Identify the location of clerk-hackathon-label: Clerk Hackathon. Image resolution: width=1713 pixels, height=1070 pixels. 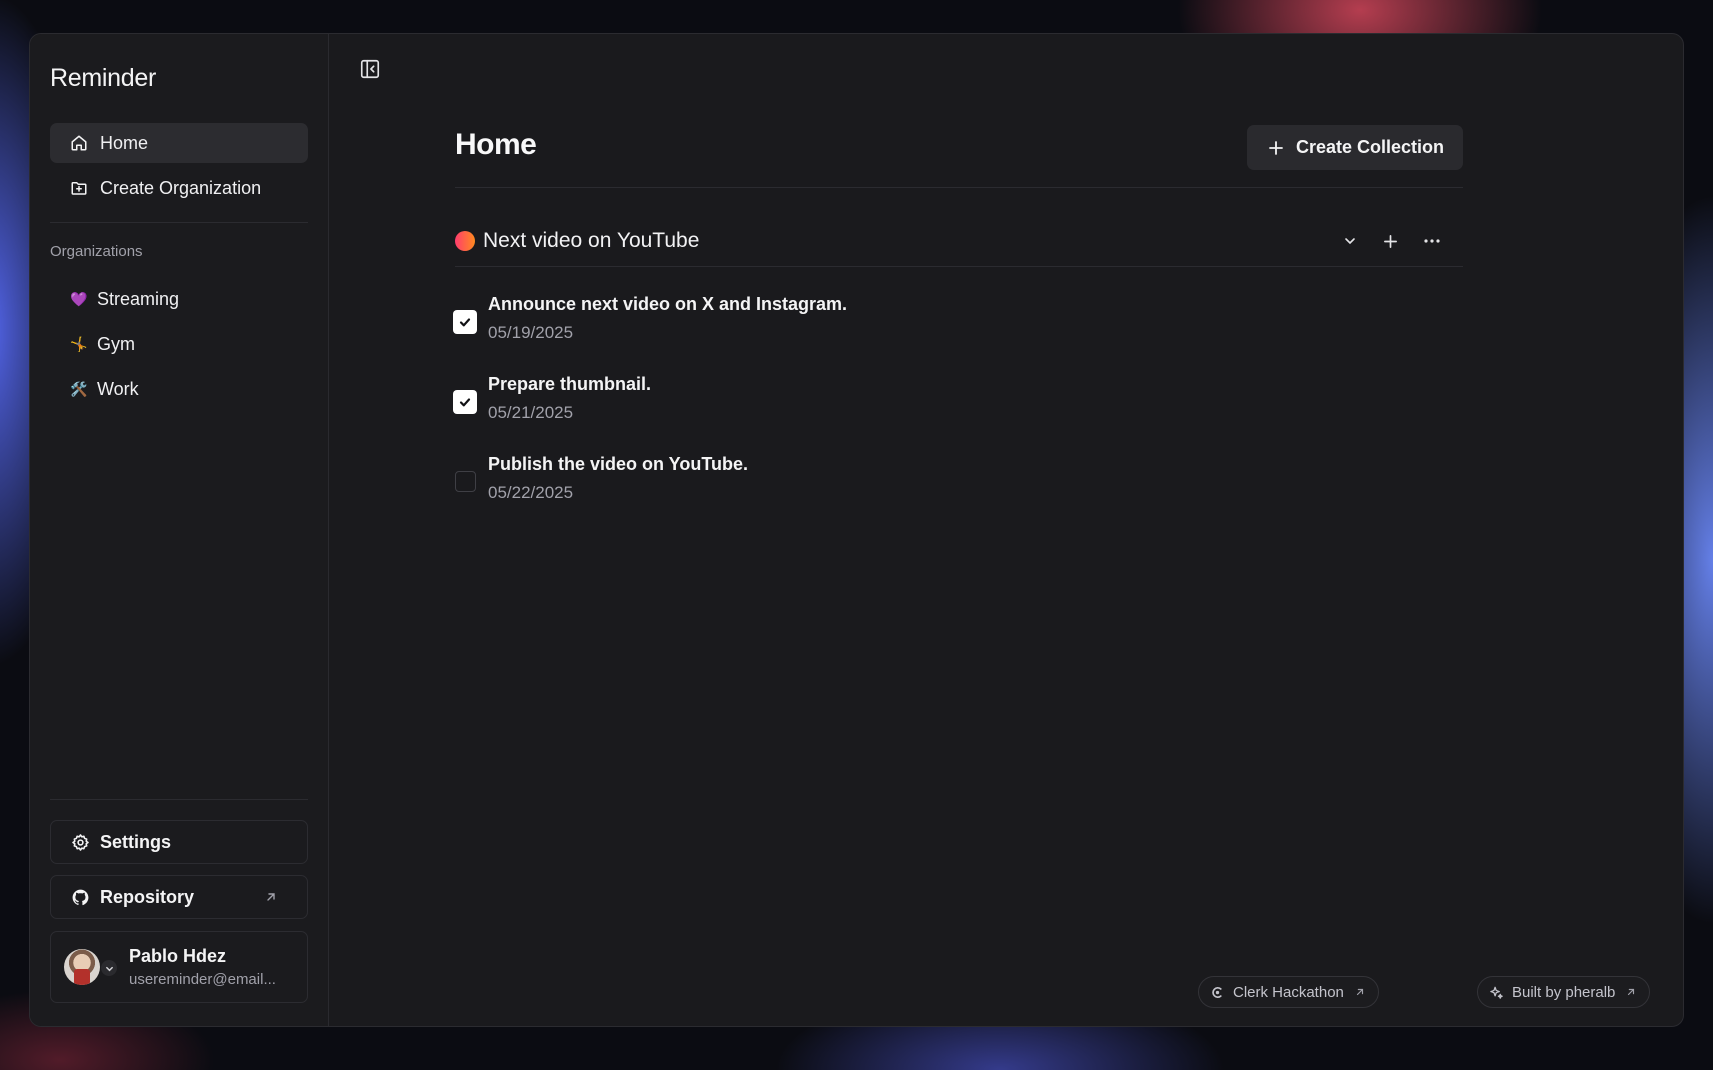
(1288, 992).